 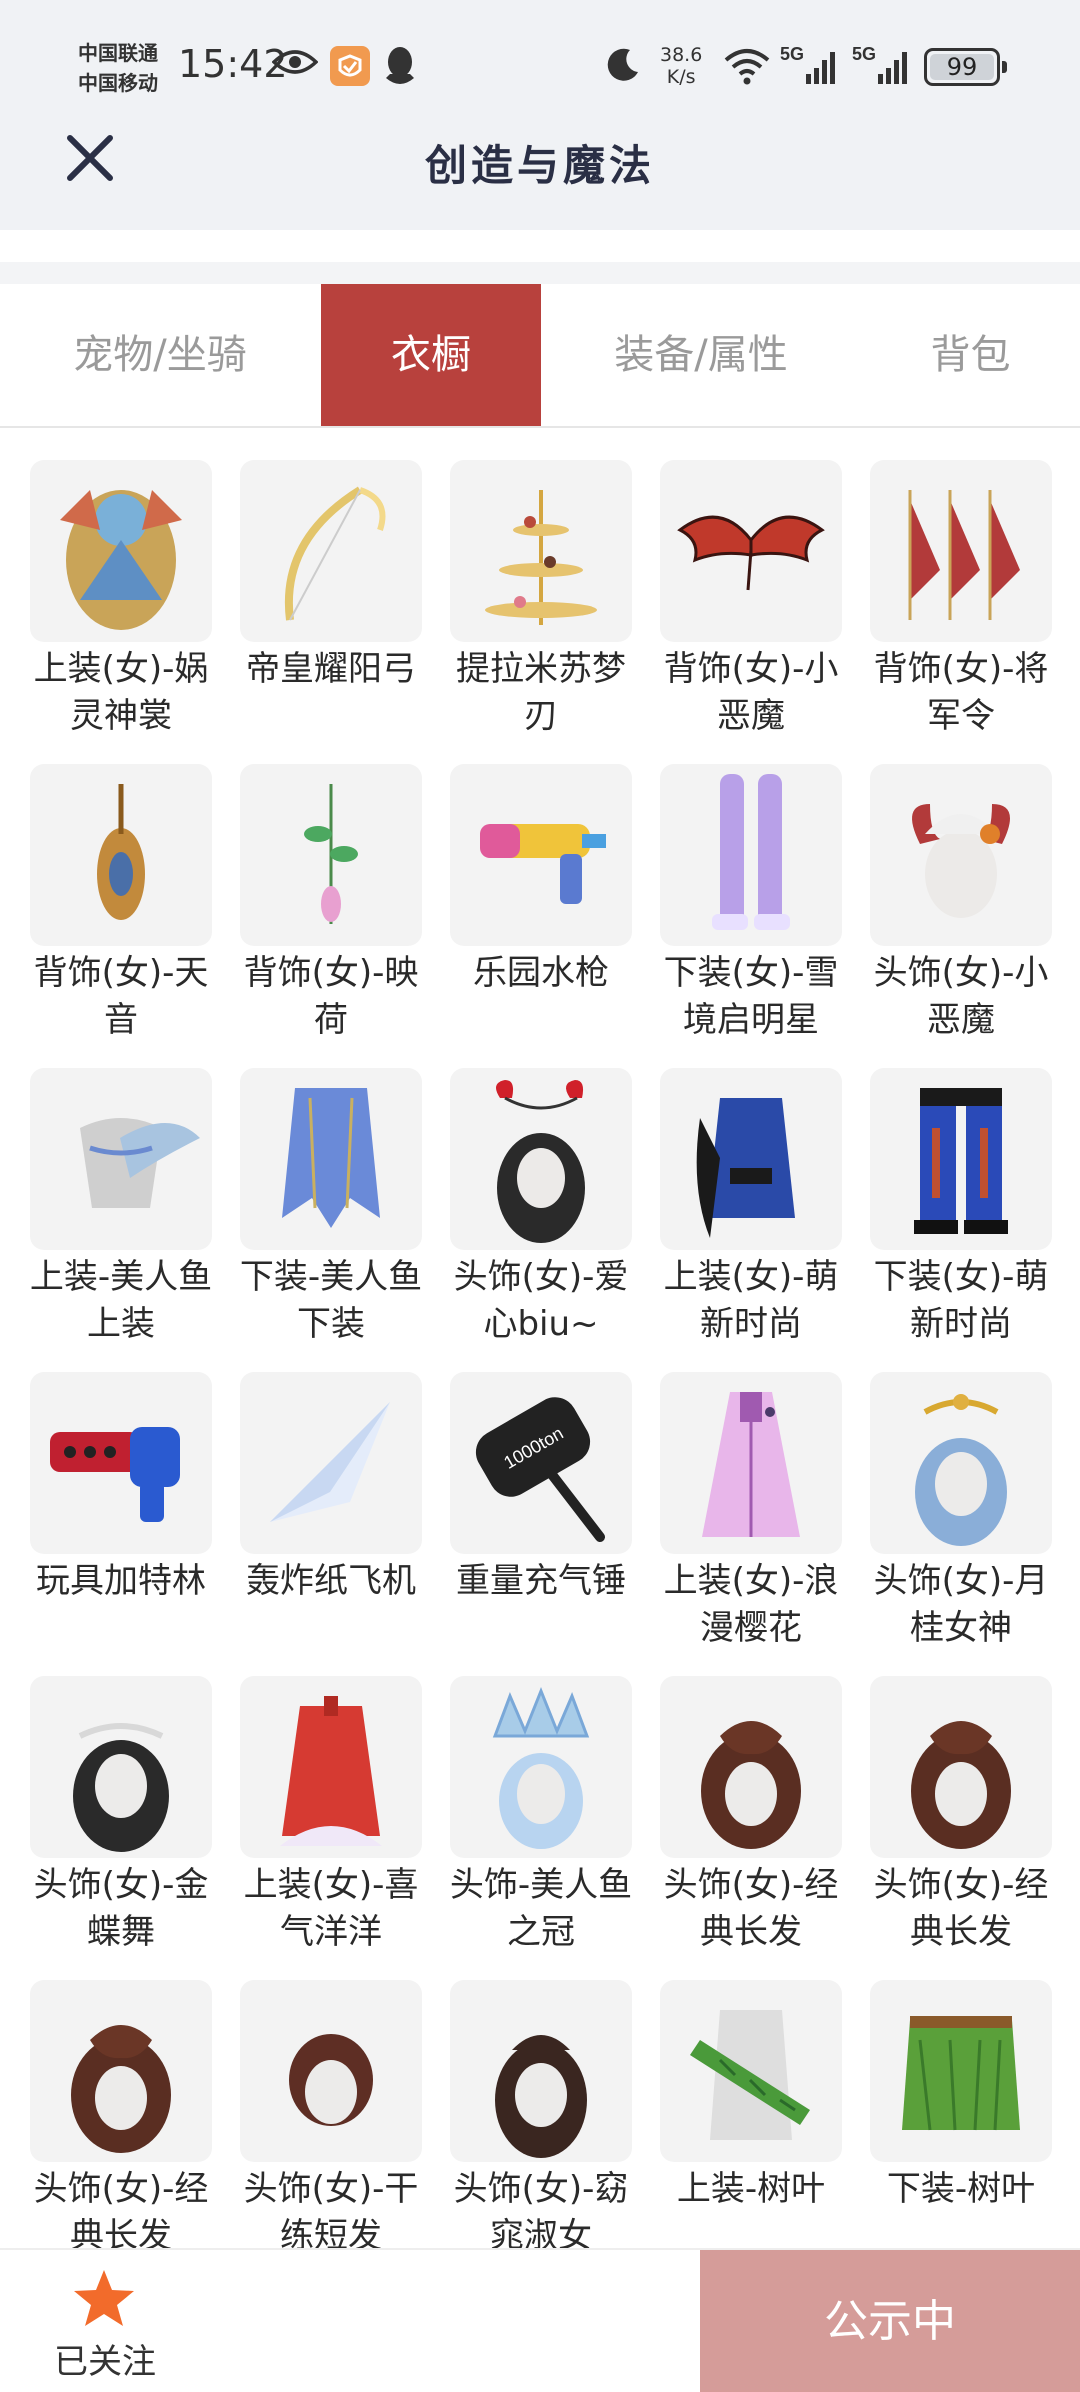 What do you see at coordinates (750, 2075) in the screenshot?
I see `leaf-top-icon` at bounding box center [750, 2075].